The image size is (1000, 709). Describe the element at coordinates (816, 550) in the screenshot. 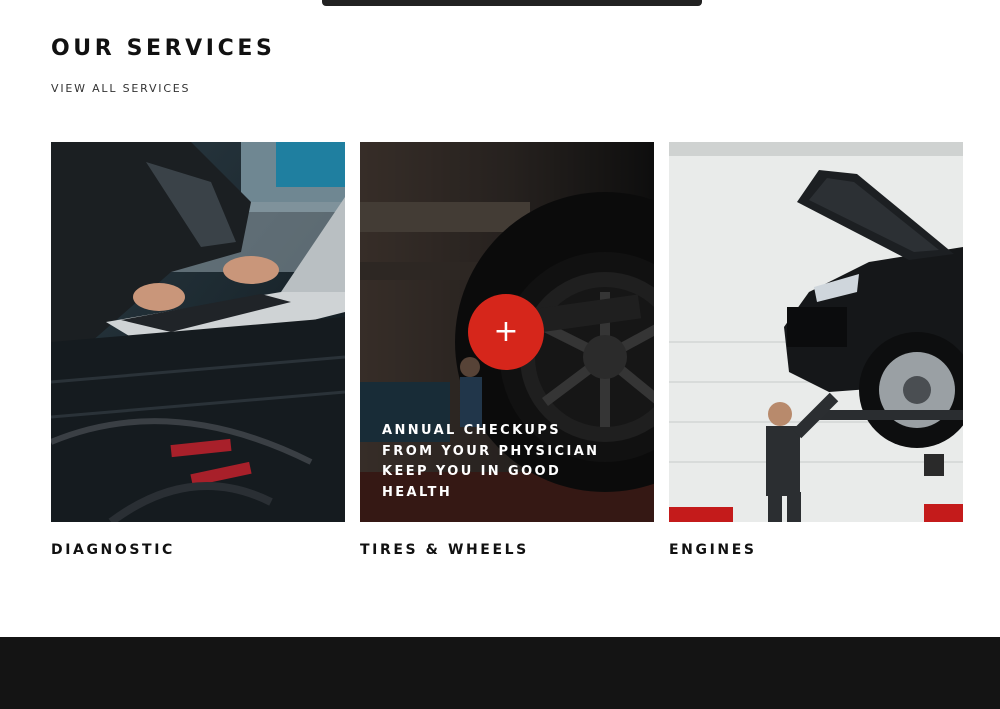

I see `service-name-engines: ENGINES` at that location.